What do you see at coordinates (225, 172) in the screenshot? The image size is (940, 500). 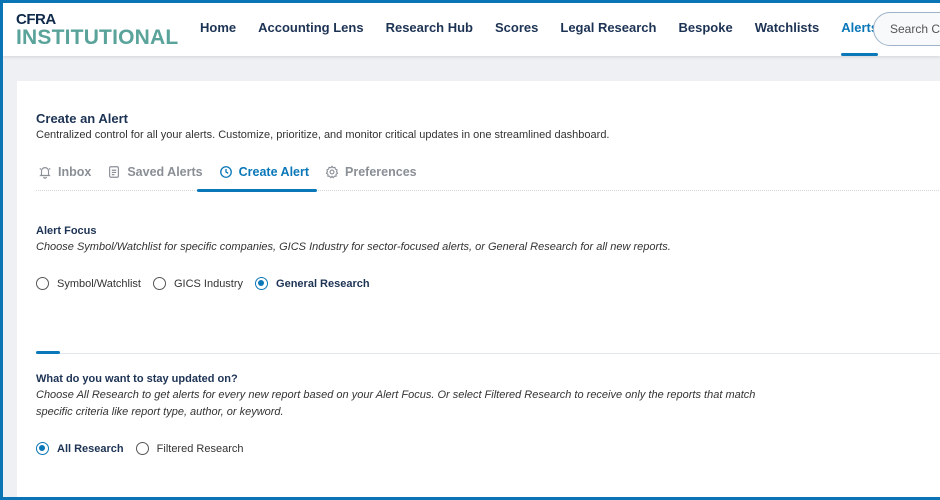 I see `clock-icon` at bounding box center [225, 172].